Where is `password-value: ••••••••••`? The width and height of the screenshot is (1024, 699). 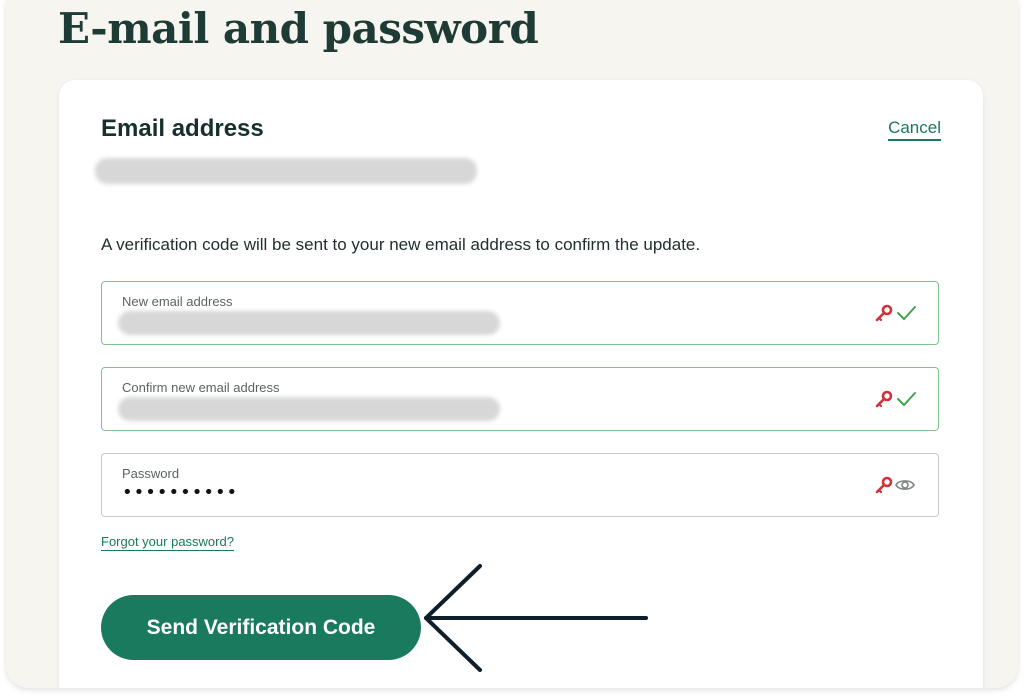 password-value: •••••••••• is located at coordinates (180, 492).